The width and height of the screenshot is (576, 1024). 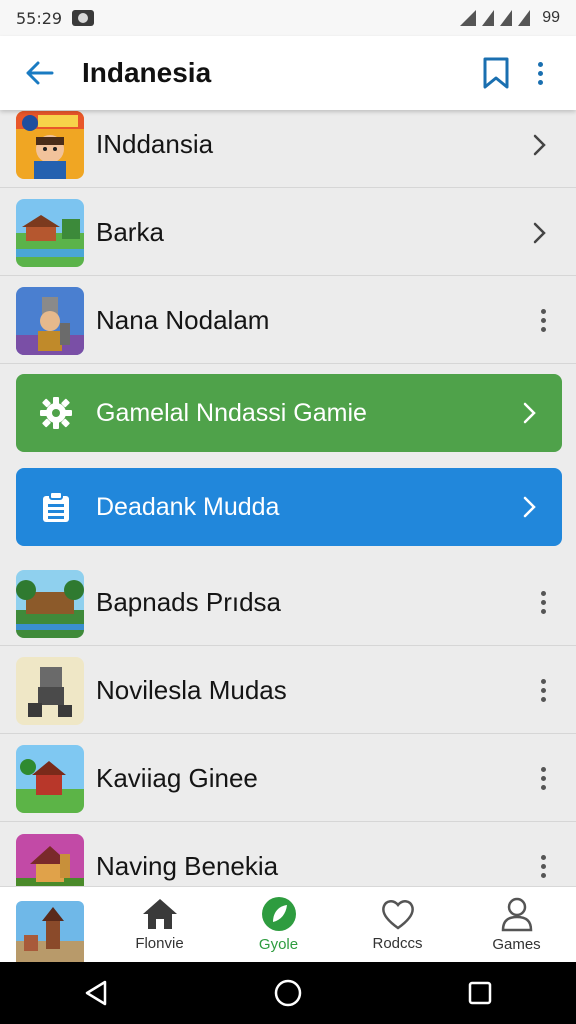 I want to click on clipboard-icon, so click(x=56, y=507).